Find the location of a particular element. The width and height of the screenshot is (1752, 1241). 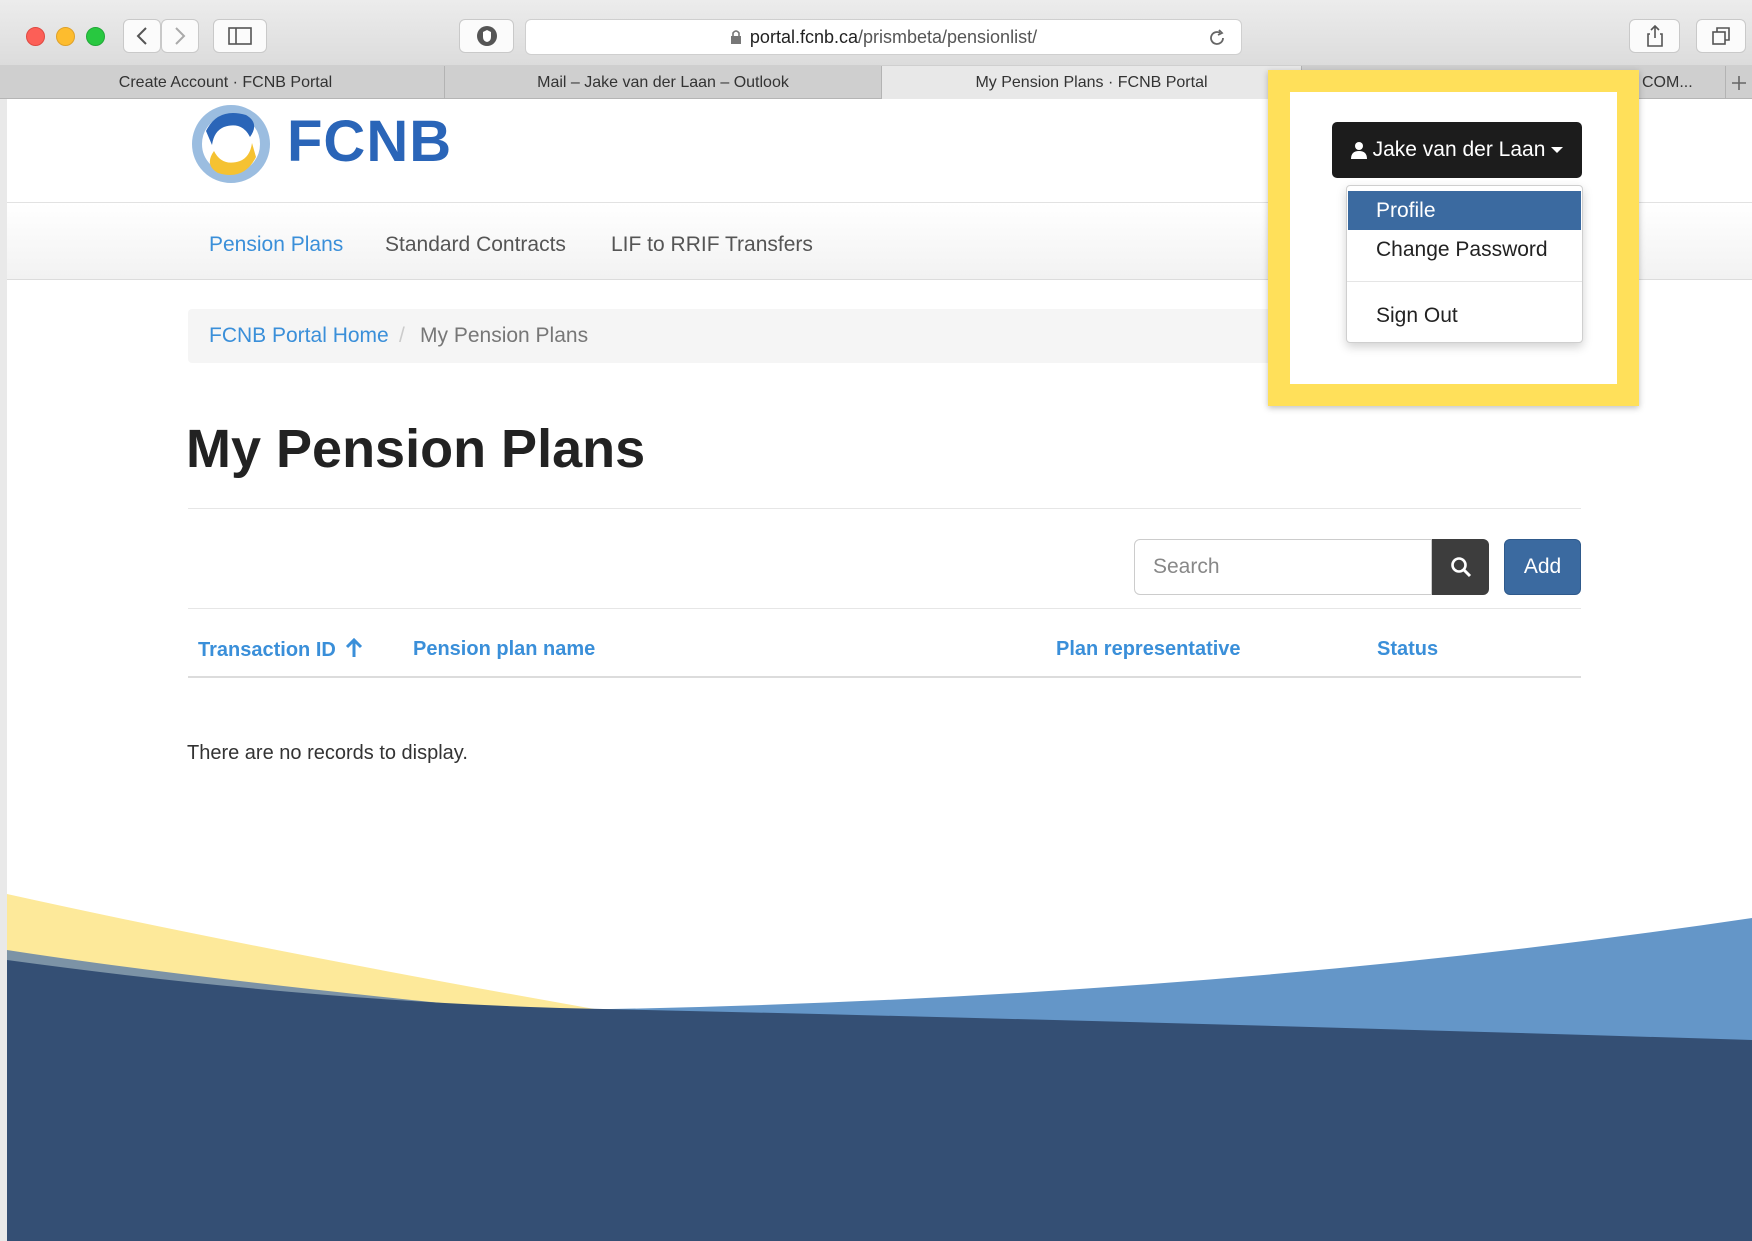

tabs-icon is located at coordinates (1721, 36).